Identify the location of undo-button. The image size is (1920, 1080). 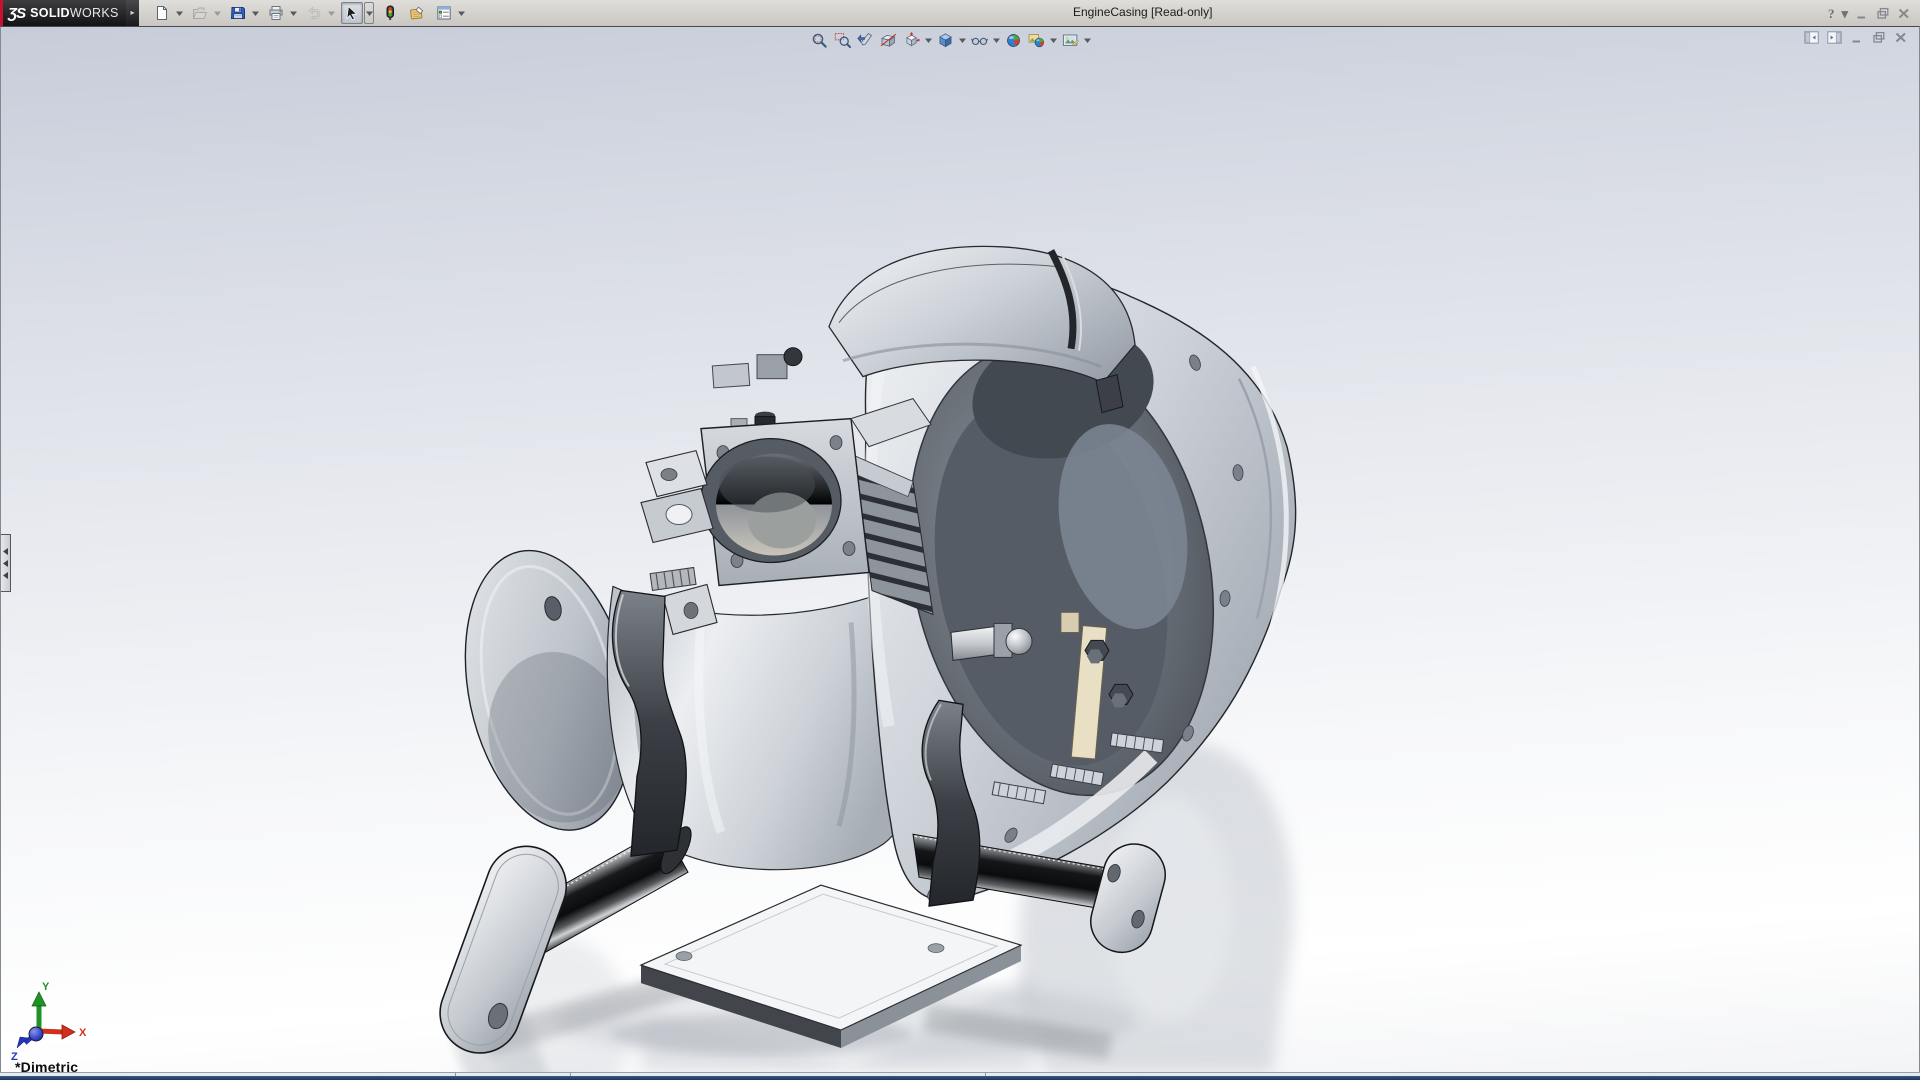
(314, 13).